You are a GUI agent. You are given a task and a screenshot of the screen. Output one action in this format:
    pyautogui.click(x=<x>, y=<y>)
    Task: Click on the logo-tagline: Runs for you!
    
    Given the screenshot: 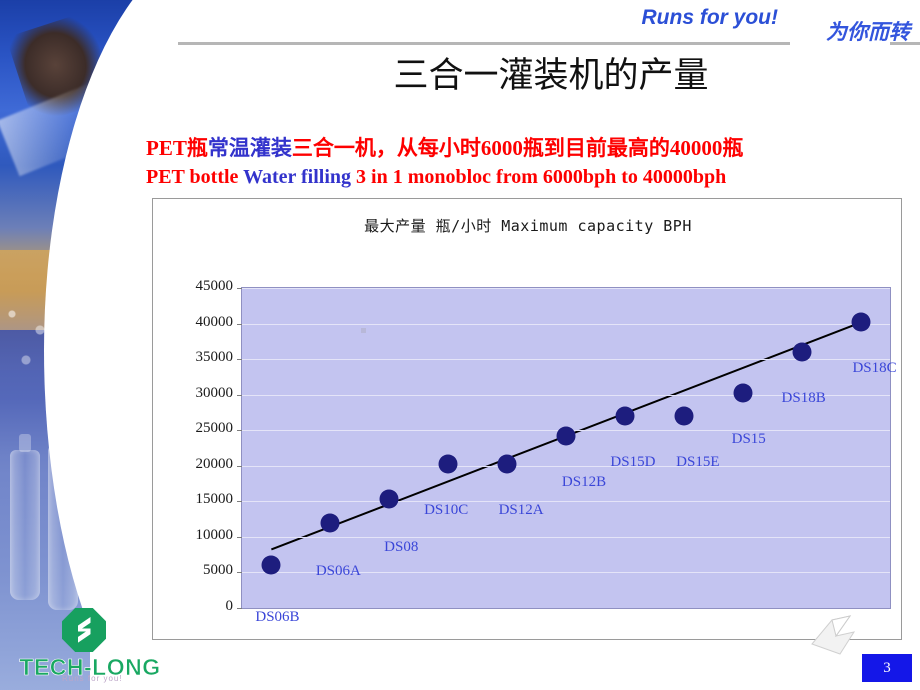 What is the action you would take?
    pyautogui.click(x=92, y=678)
    